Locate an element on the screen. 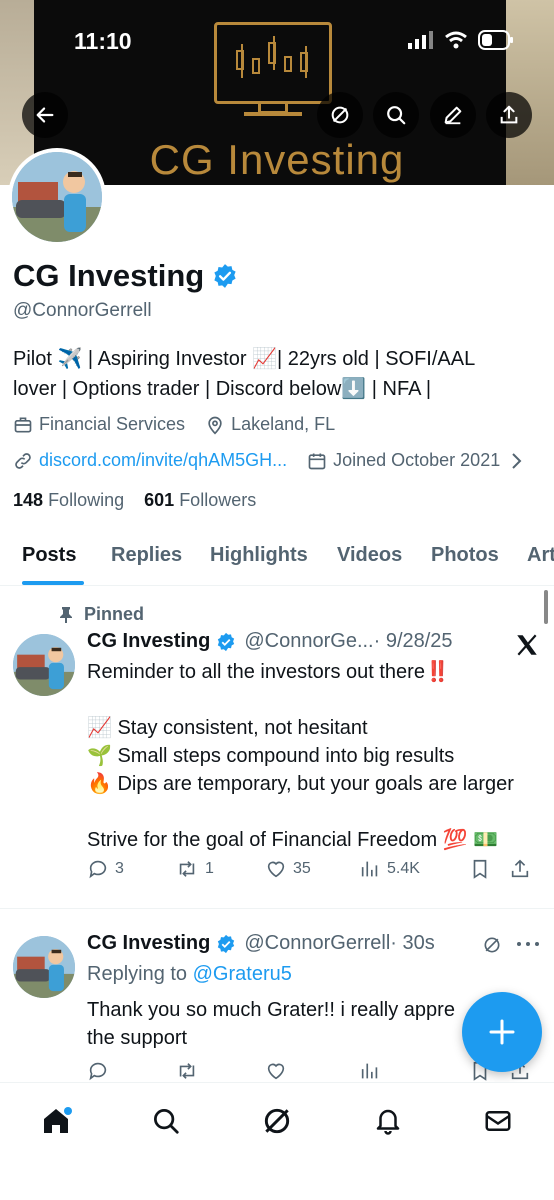 This screenshot has height=1200, width=554. edit-button is located at coordinates (453, 115).